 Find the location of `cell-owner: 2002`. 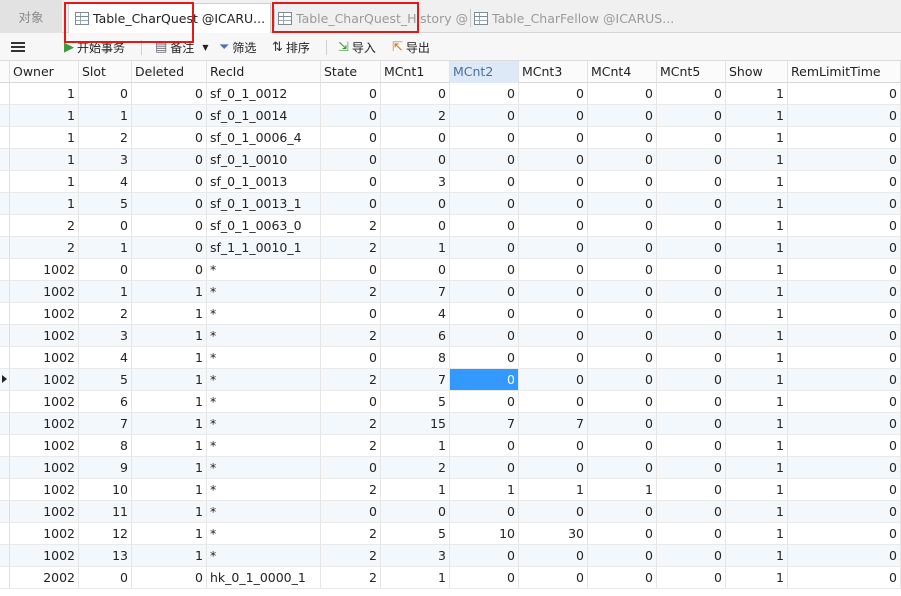

cell-owner: 2002 is located at coordinates (44, 577).